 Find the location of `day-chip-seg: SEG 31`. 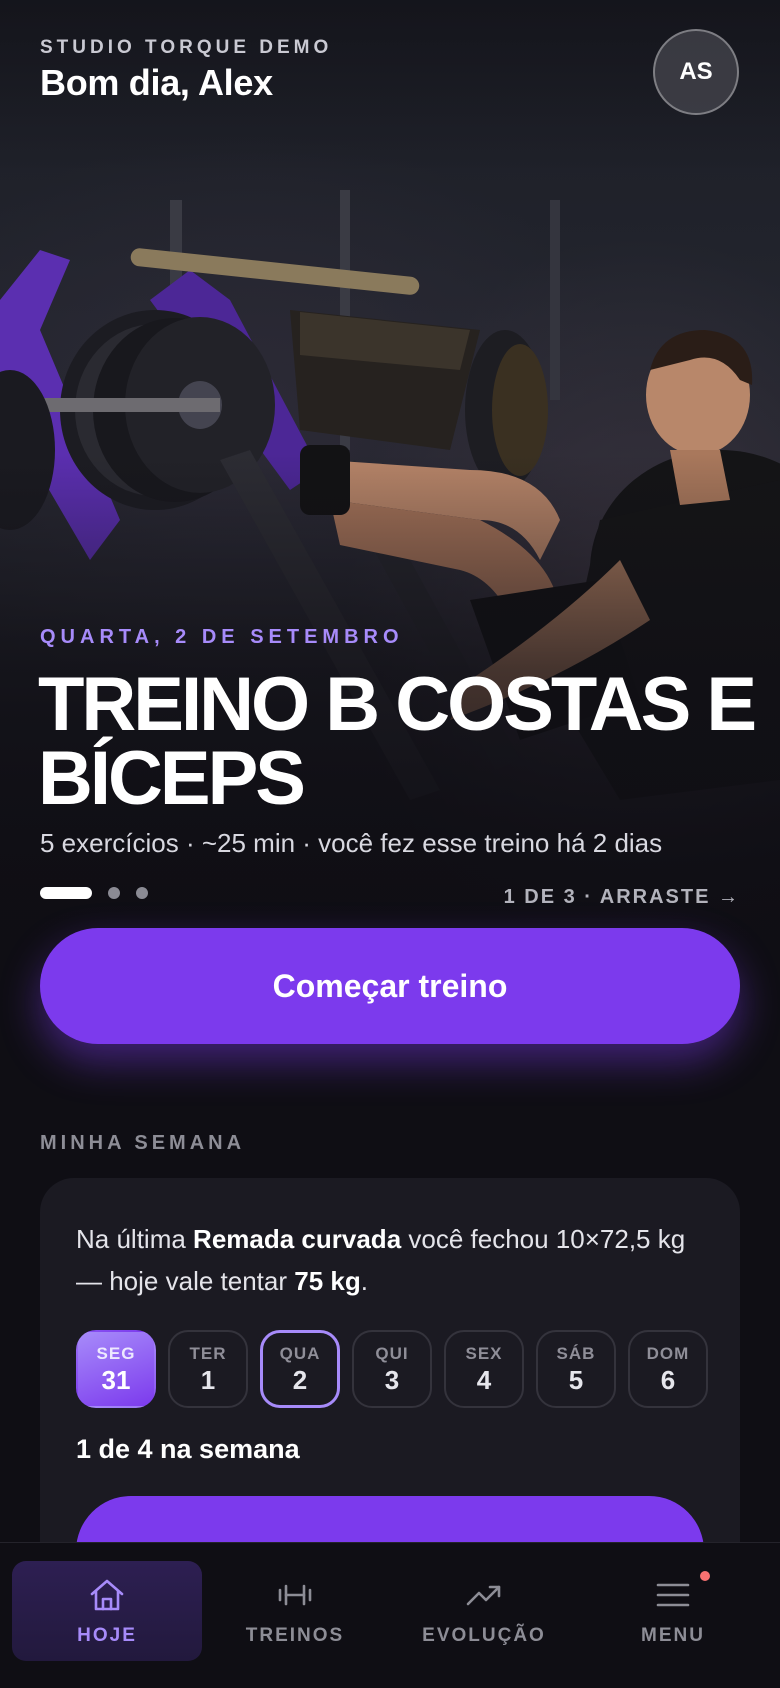

day-chip-seg: SEG 31 is located at coordinates (116, 1369).